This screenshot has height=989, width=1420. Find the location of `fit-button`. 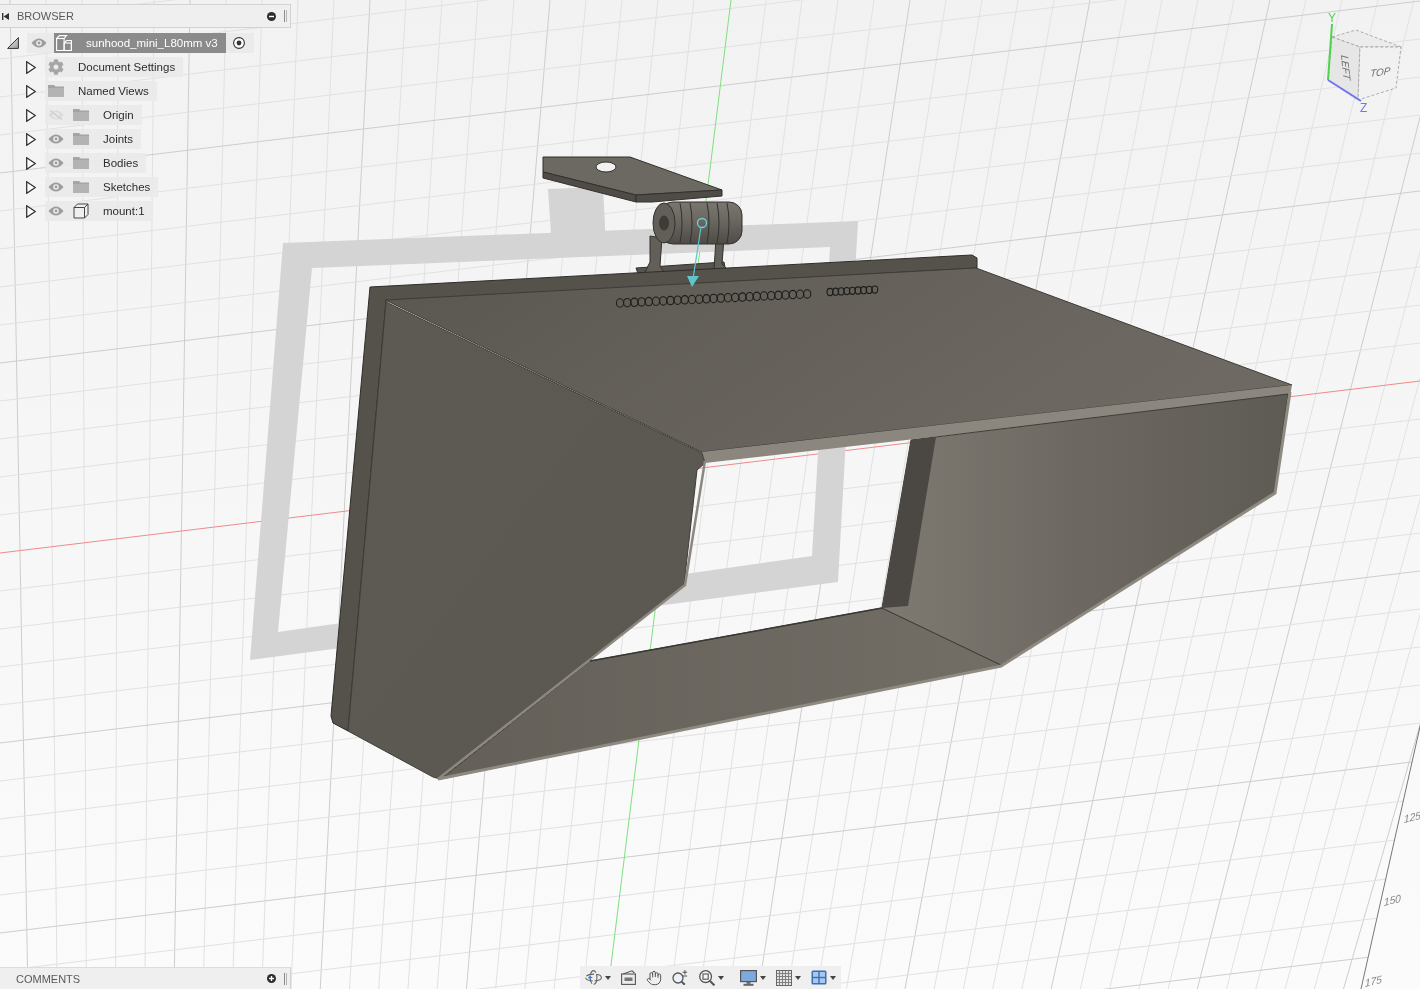

fit-button is located at coordinates (711, 977).